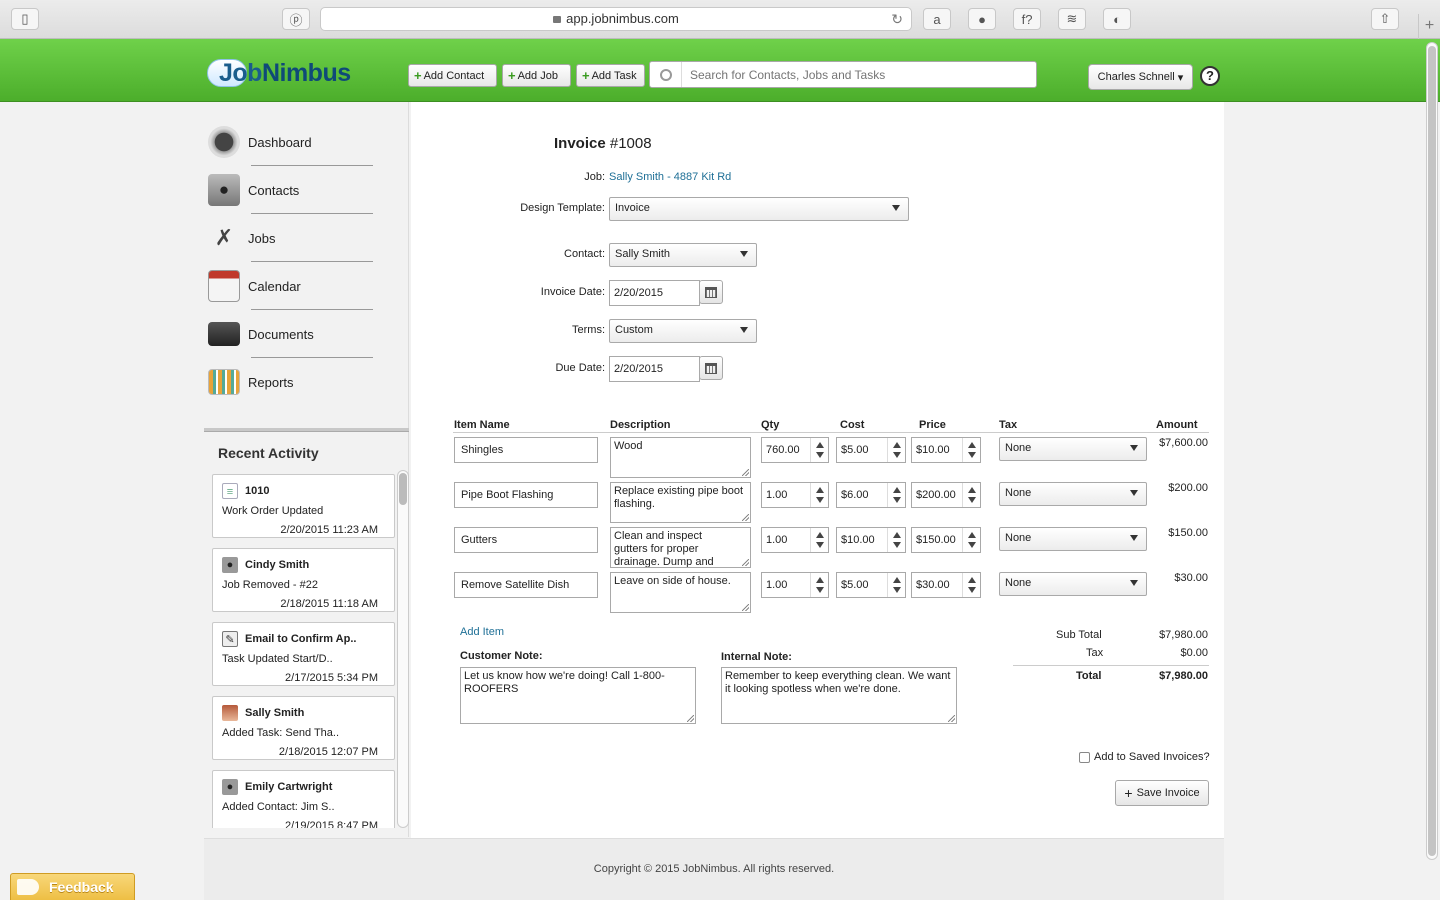 This screenshot has height=900, width=1440. Describe the element at coordinates (290, 238) in the screenshot. I see `sidebar-item-jobs: ✗ Jobs` at that location.